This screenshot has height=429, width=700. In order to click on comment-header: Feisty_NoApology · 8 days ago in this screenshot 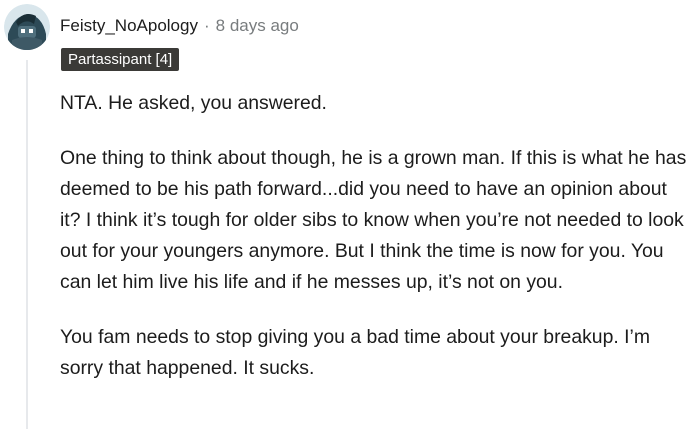, I will do `click(179, 26)`.